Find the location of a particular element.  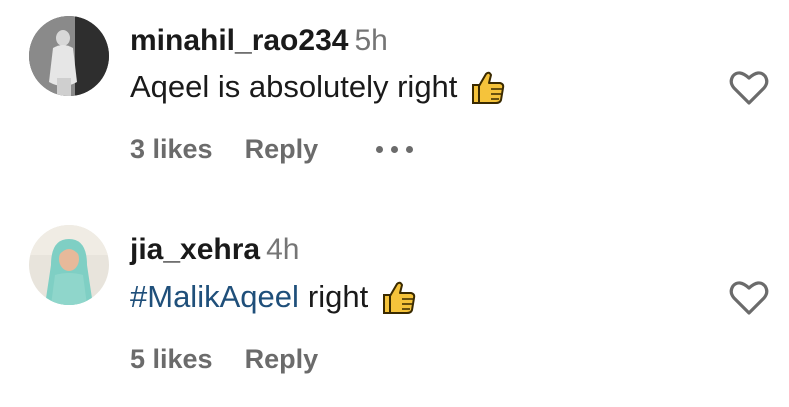

hashtag-link: #MalikAqeel is located at coordinates (214, 297).